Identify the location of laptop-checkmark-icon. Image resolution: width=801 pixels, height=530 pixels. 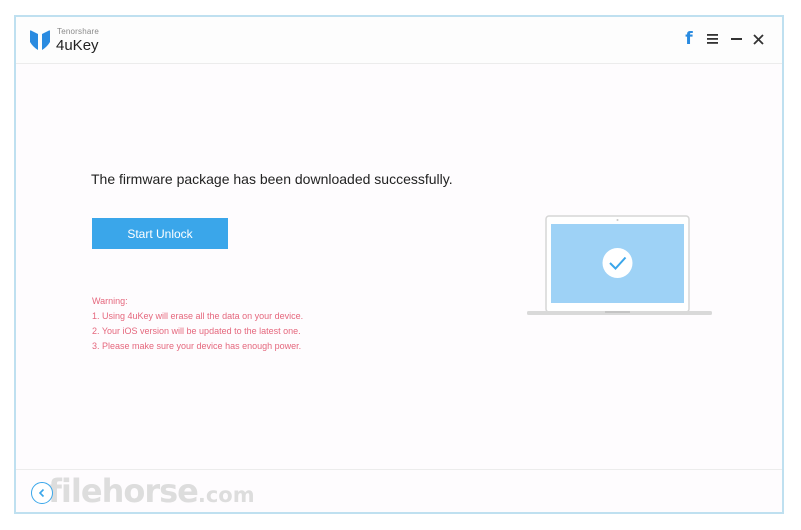
(619, 265).